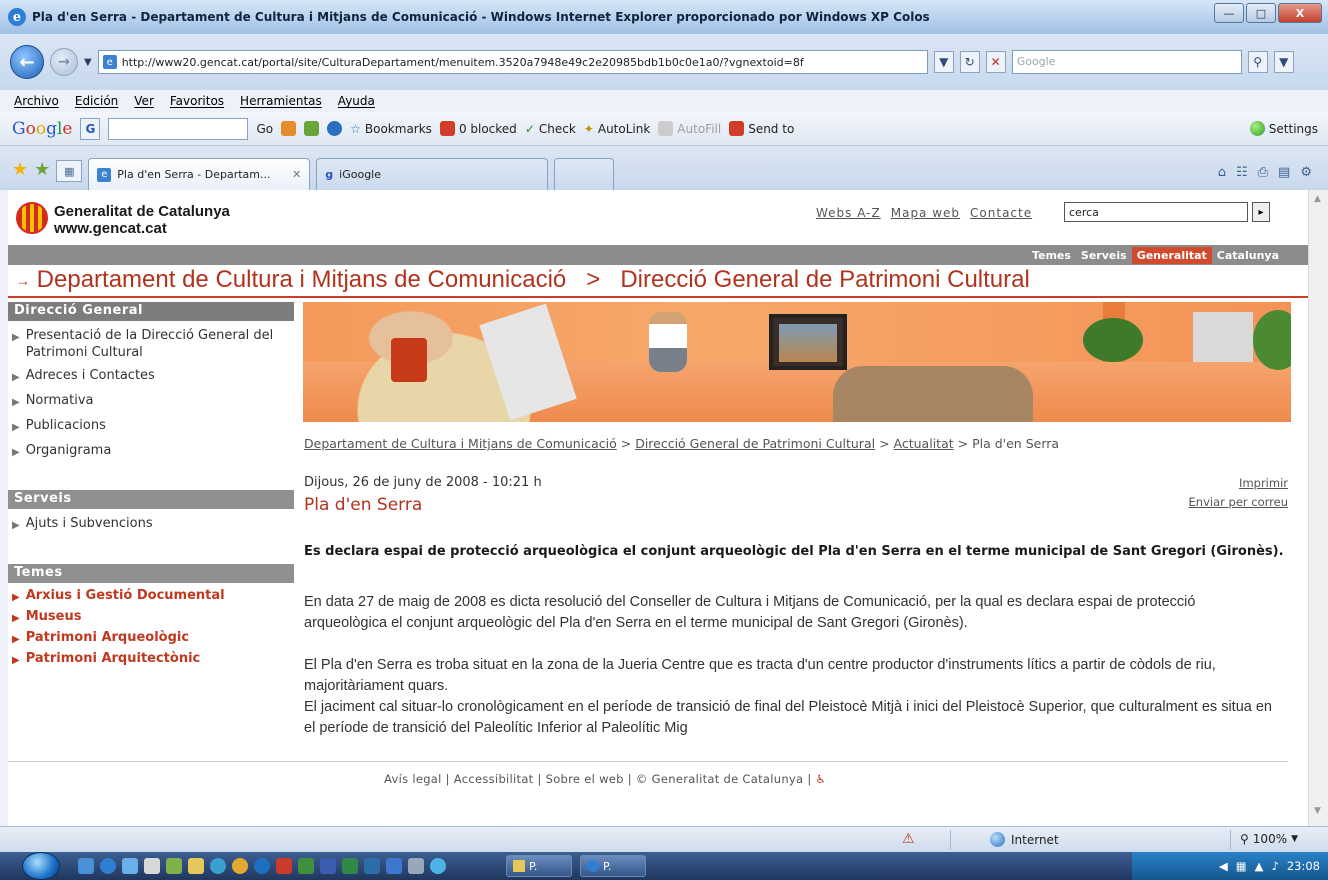  What do you see at coordinates (197, 101) in the screenshot?
I see `menu-favoritos: Favoritos` at bounding box center [197, 101].